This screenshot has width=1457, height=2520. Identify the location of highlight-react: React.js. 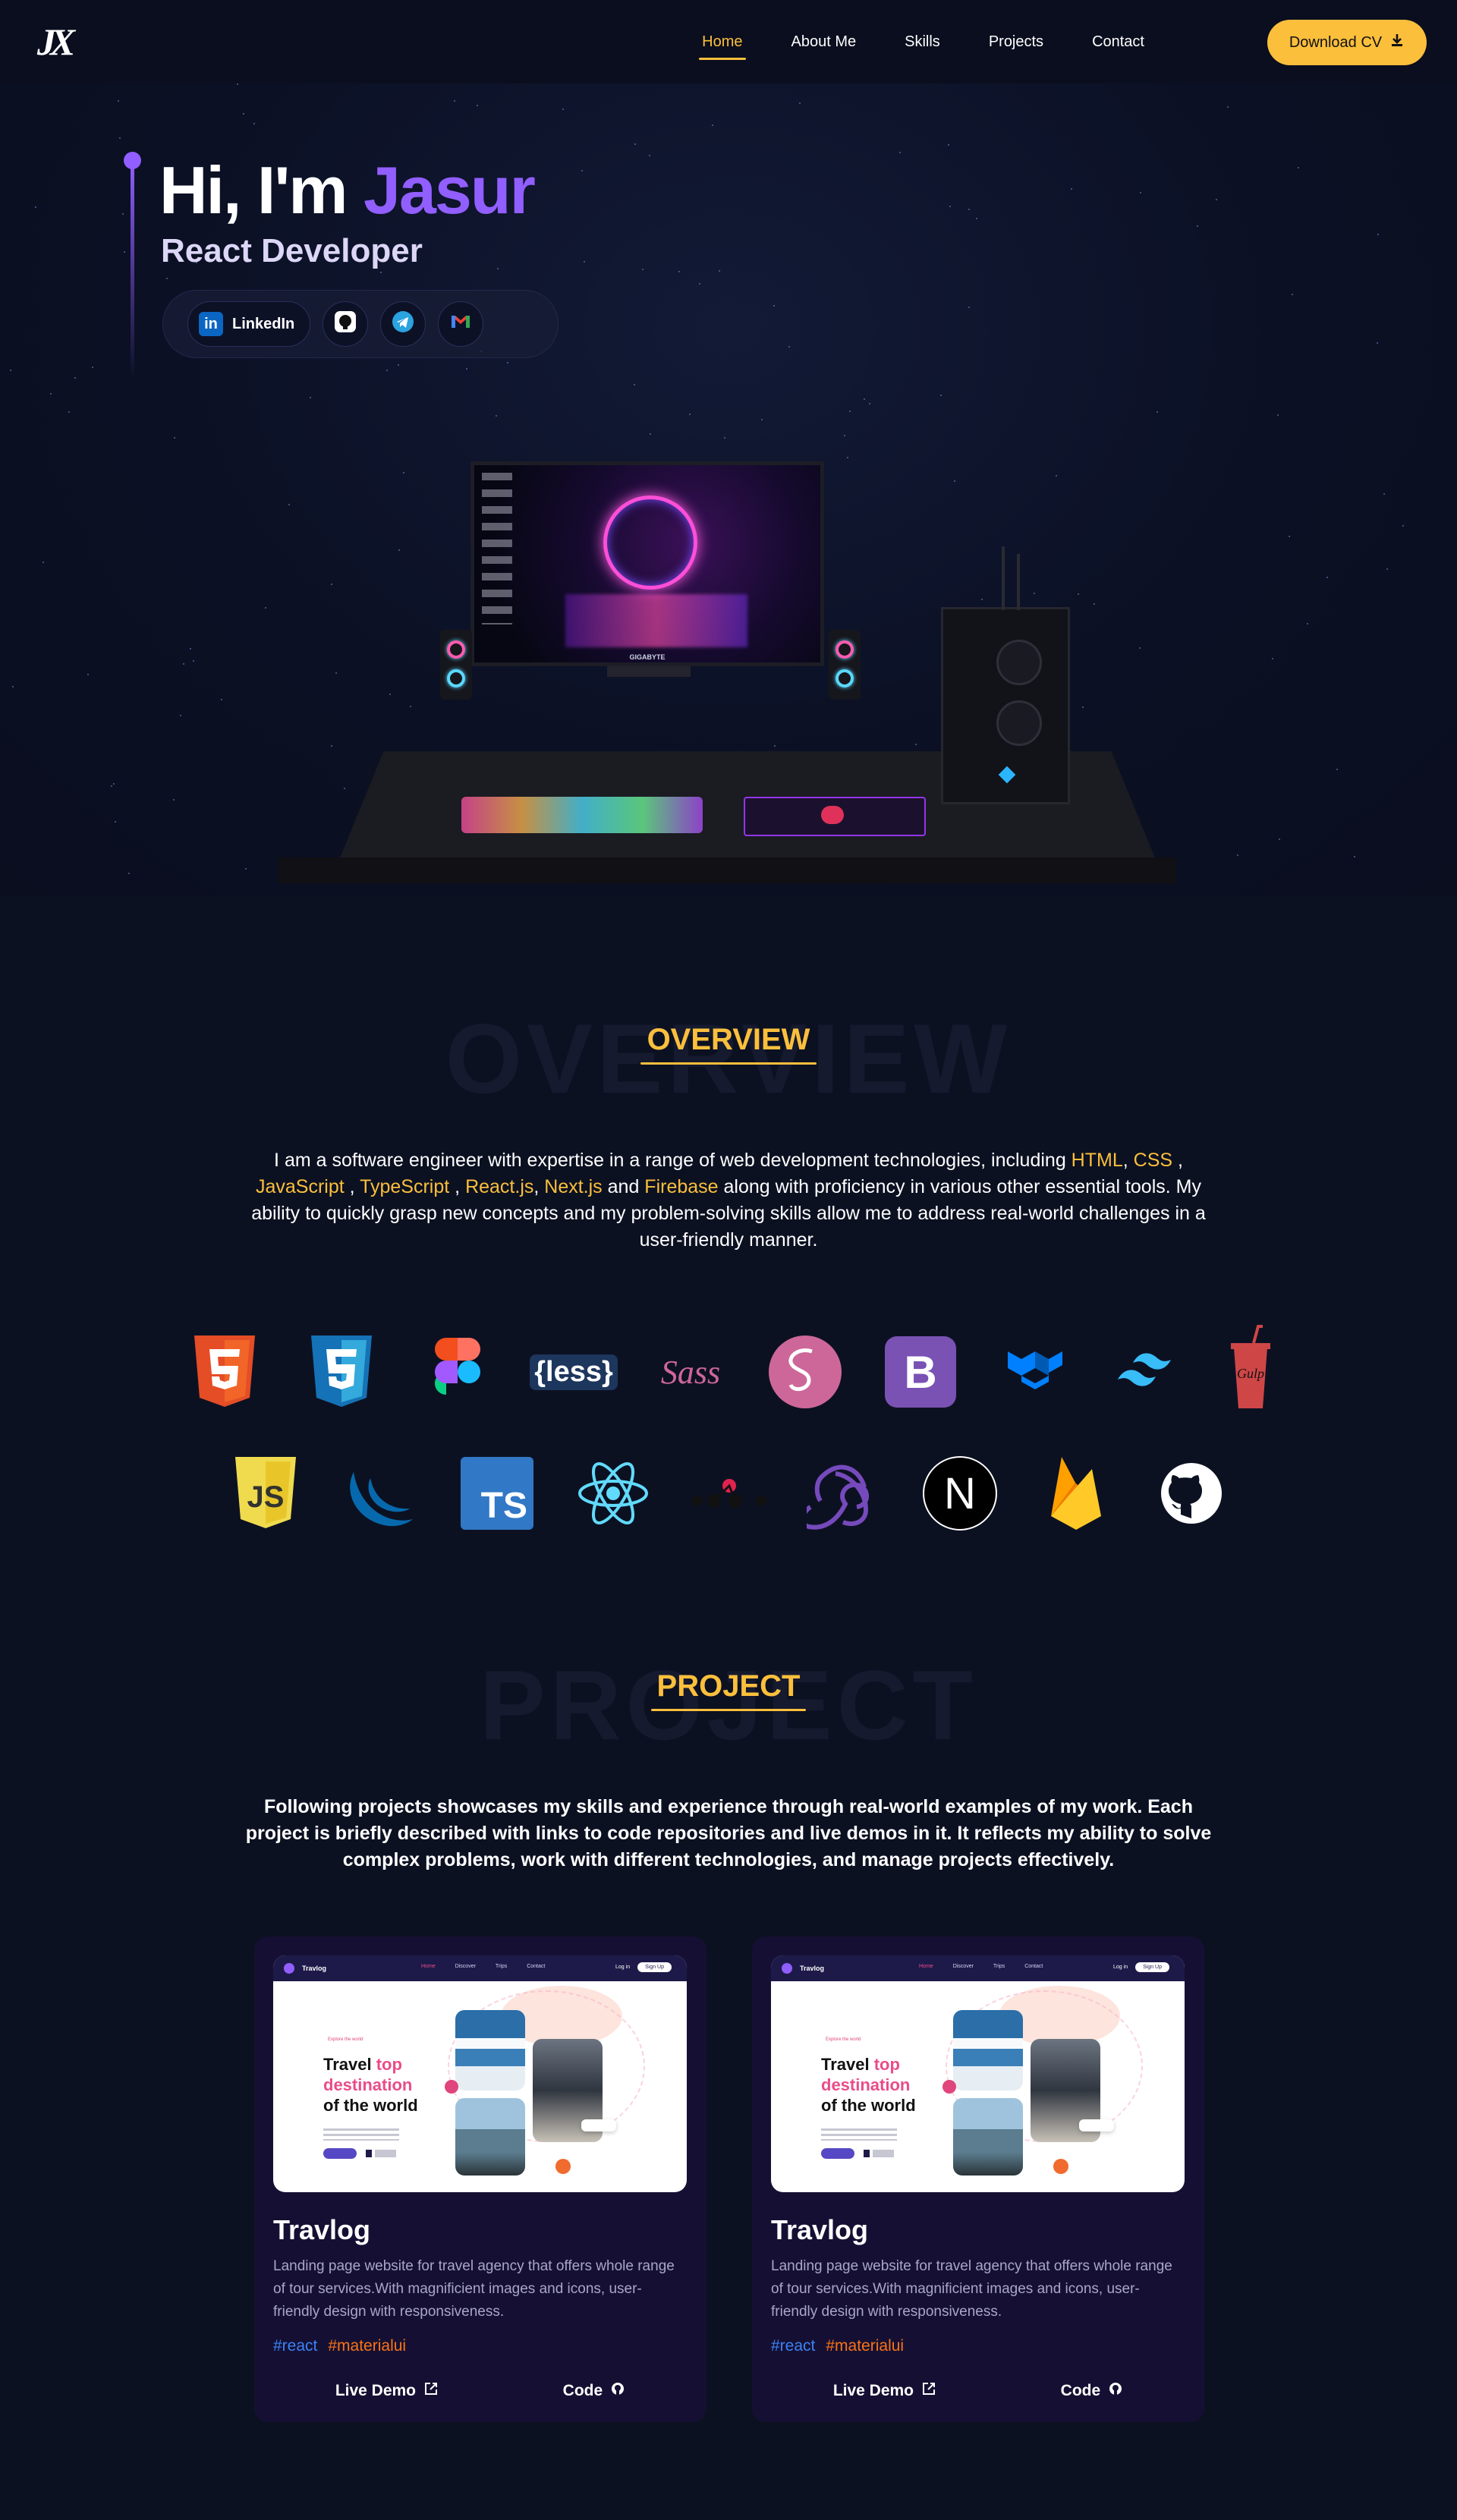
(499, 1186).